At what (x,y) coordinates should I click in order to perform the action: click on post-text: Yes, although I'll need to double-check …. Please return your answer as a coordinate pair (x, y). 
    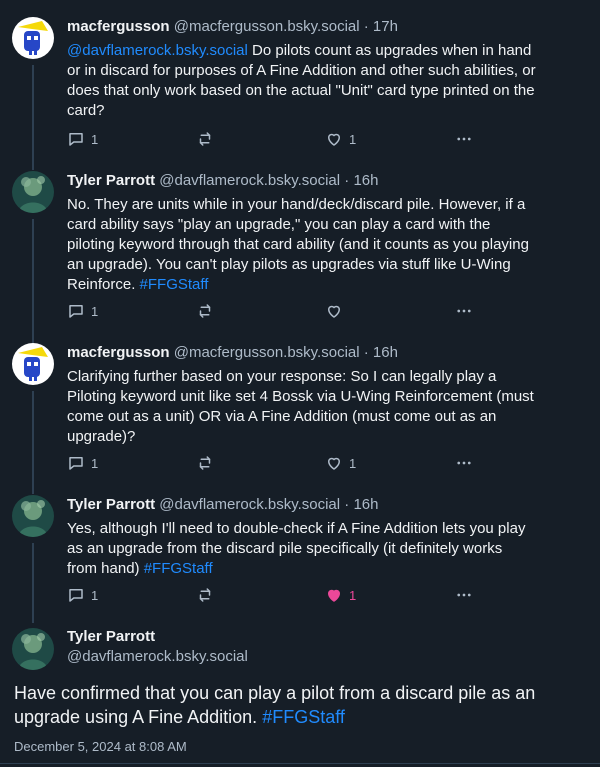
    Looking at the image, I should click on (296, 548).